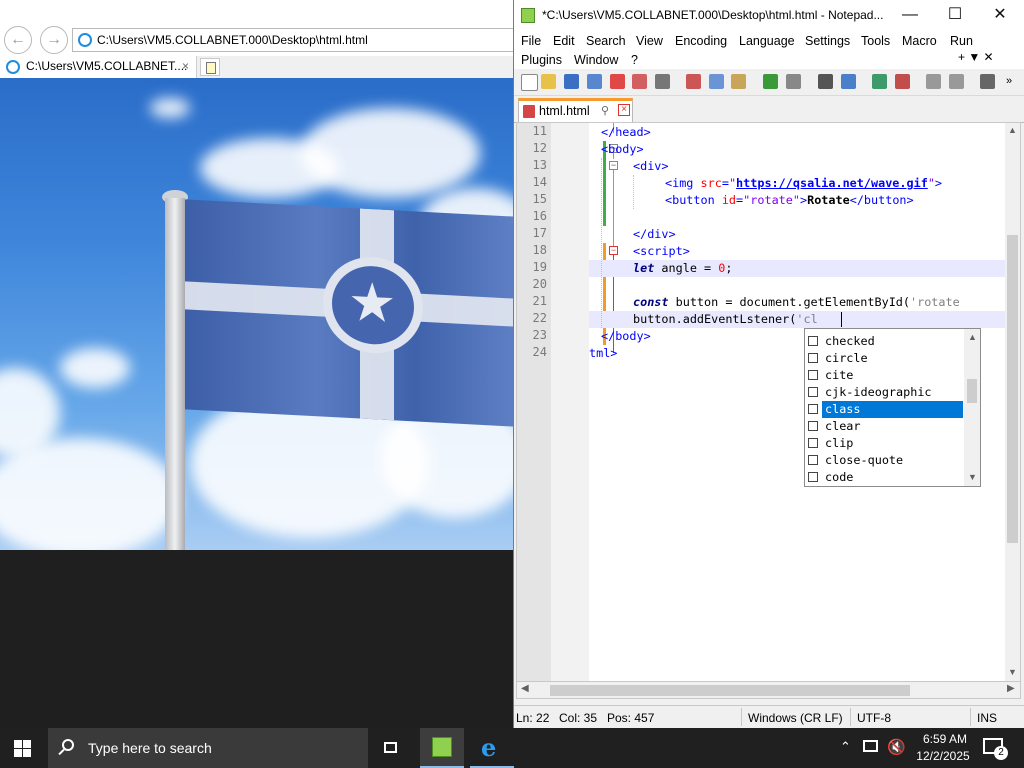  I want to click on network-icon, so click(870, 746).